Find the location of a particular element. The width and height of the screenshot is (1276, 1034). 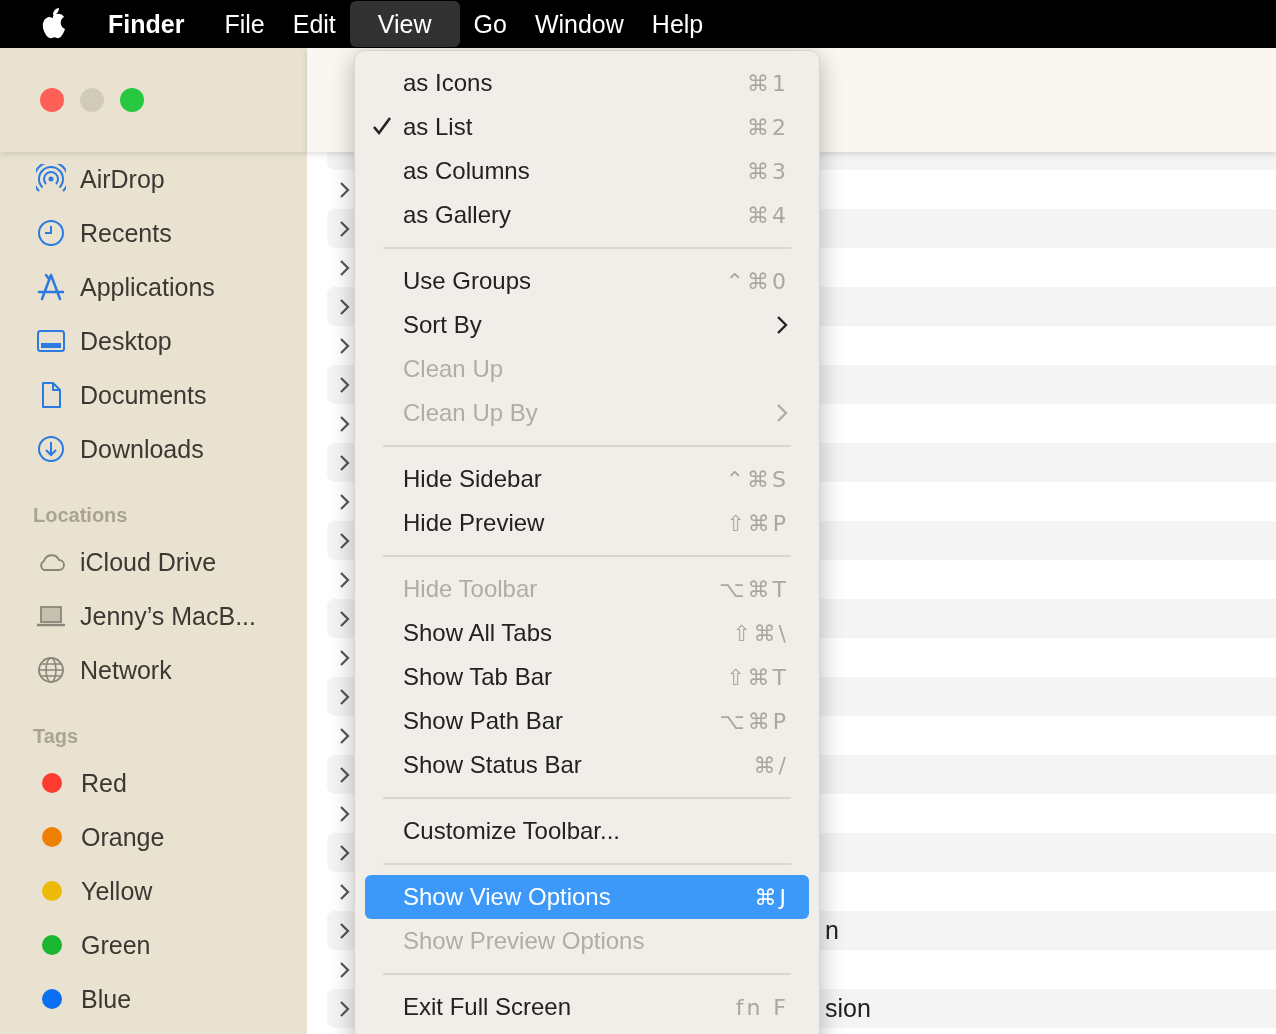

globe-icon is located at coordinates (51, 670).